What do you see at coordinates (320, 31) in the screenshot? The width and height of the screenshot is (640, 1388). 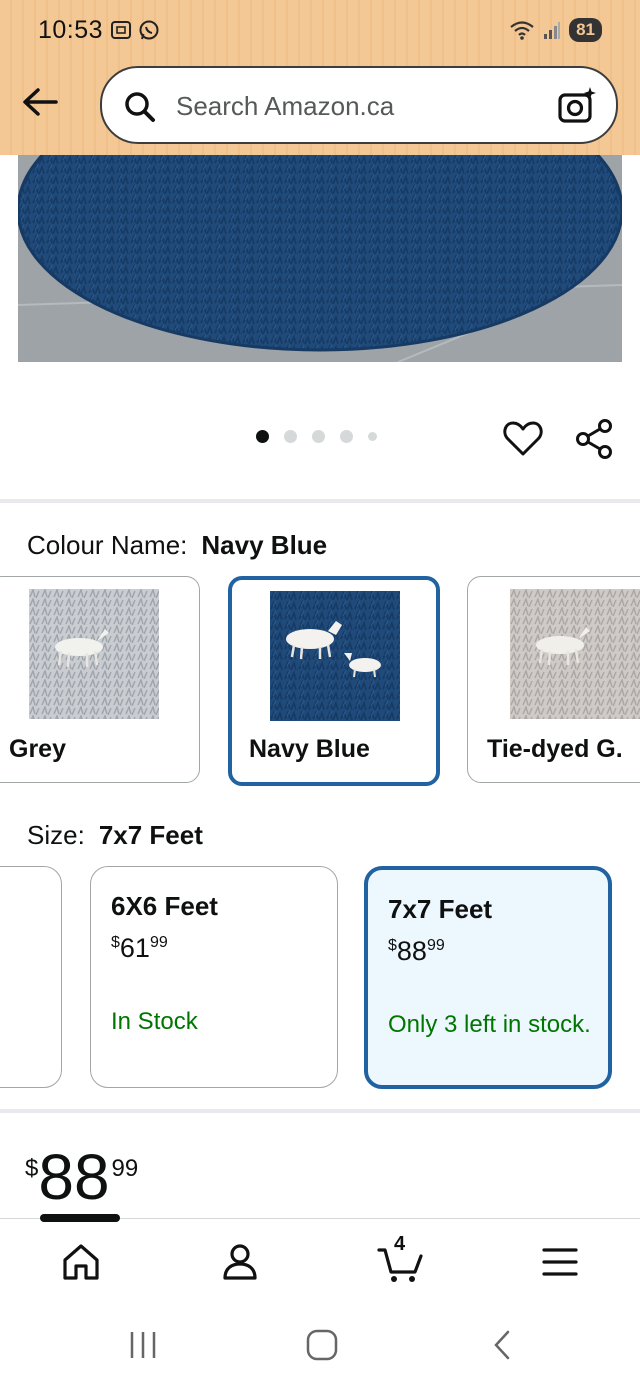 I see `status-bar: 10:53 81` at bounding box center [320, 31].